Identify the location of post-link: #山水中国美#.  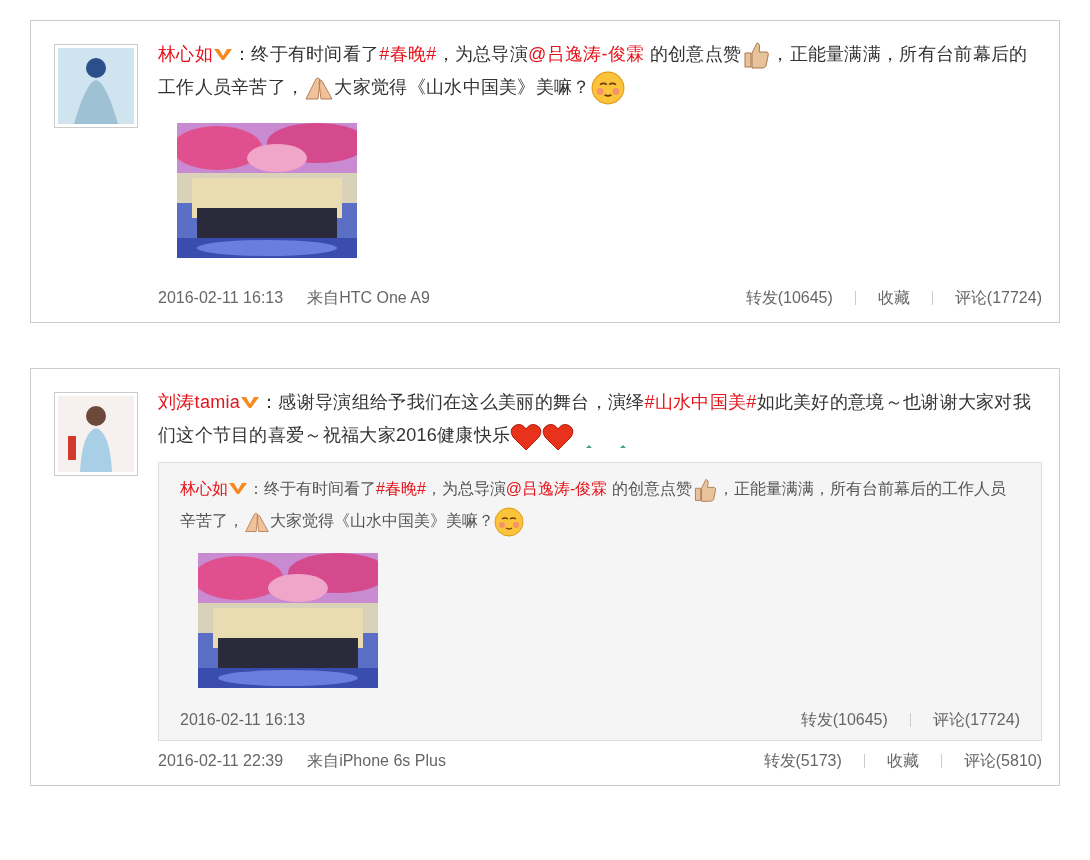
(700, 402).